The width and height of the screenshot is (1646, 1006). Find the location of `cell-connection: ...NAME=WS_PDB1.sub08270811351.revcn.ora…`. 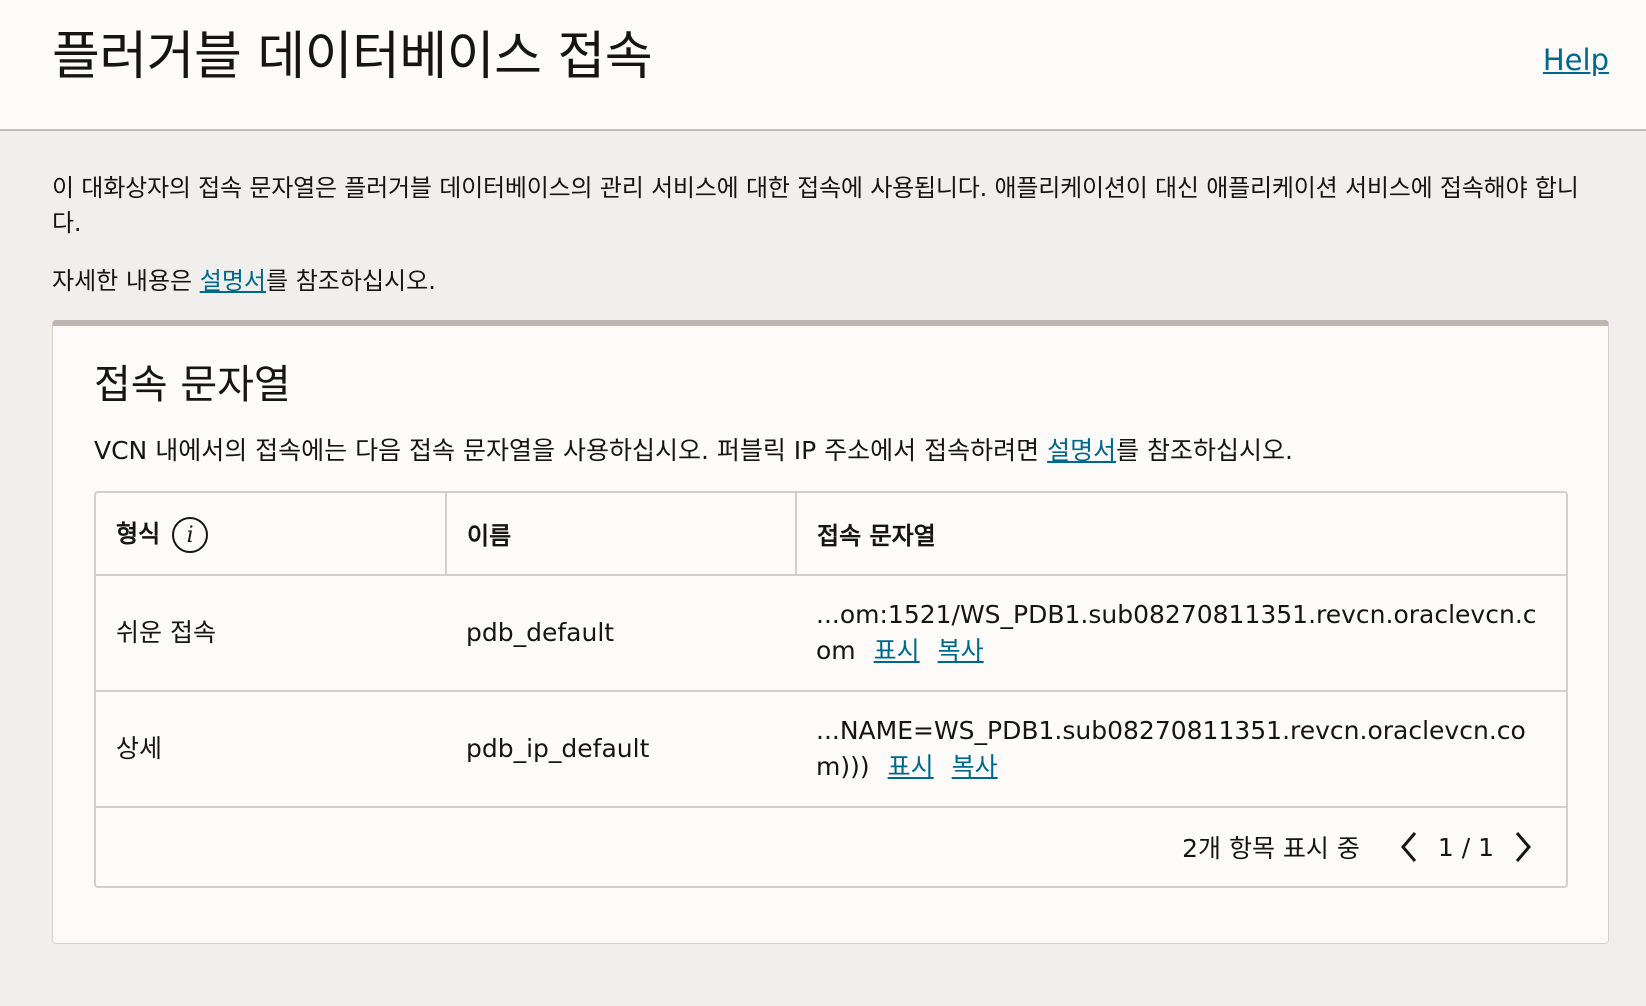

cell-connection: ...NAME=WS_PDB1.sub08270811351.revcn.ora… is located at coordinates (1181, 749).